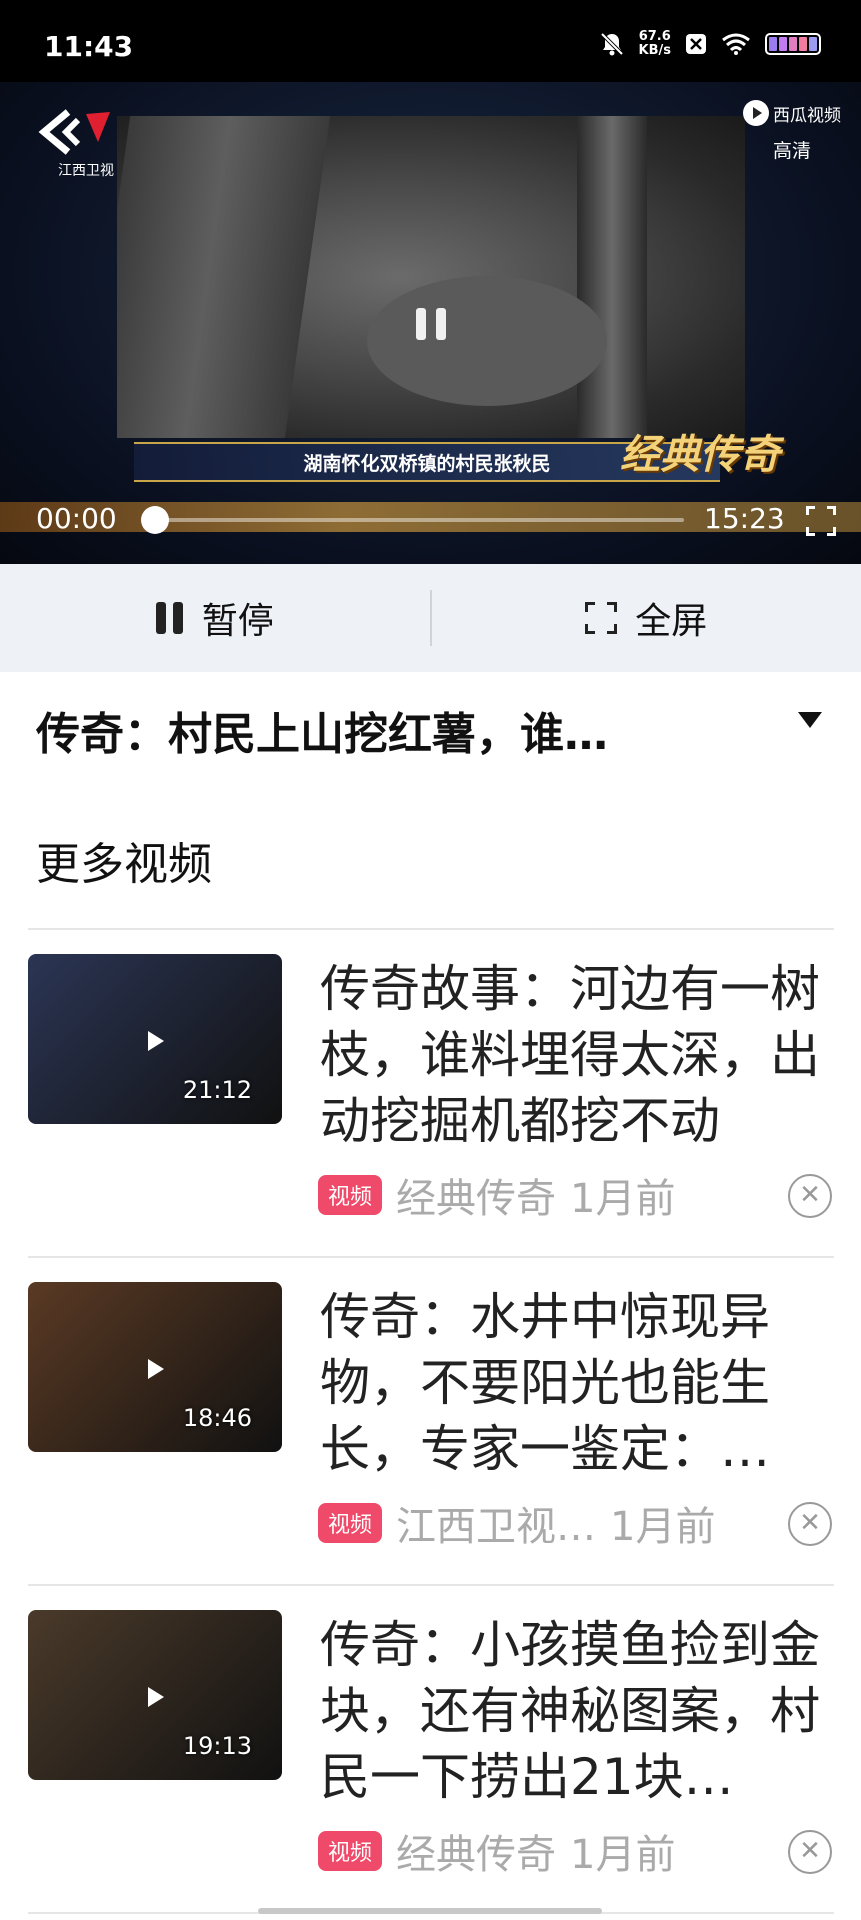 This screenshot has width=861, height=1920. I want to click on status-time: 11:43, so click(89, 46).